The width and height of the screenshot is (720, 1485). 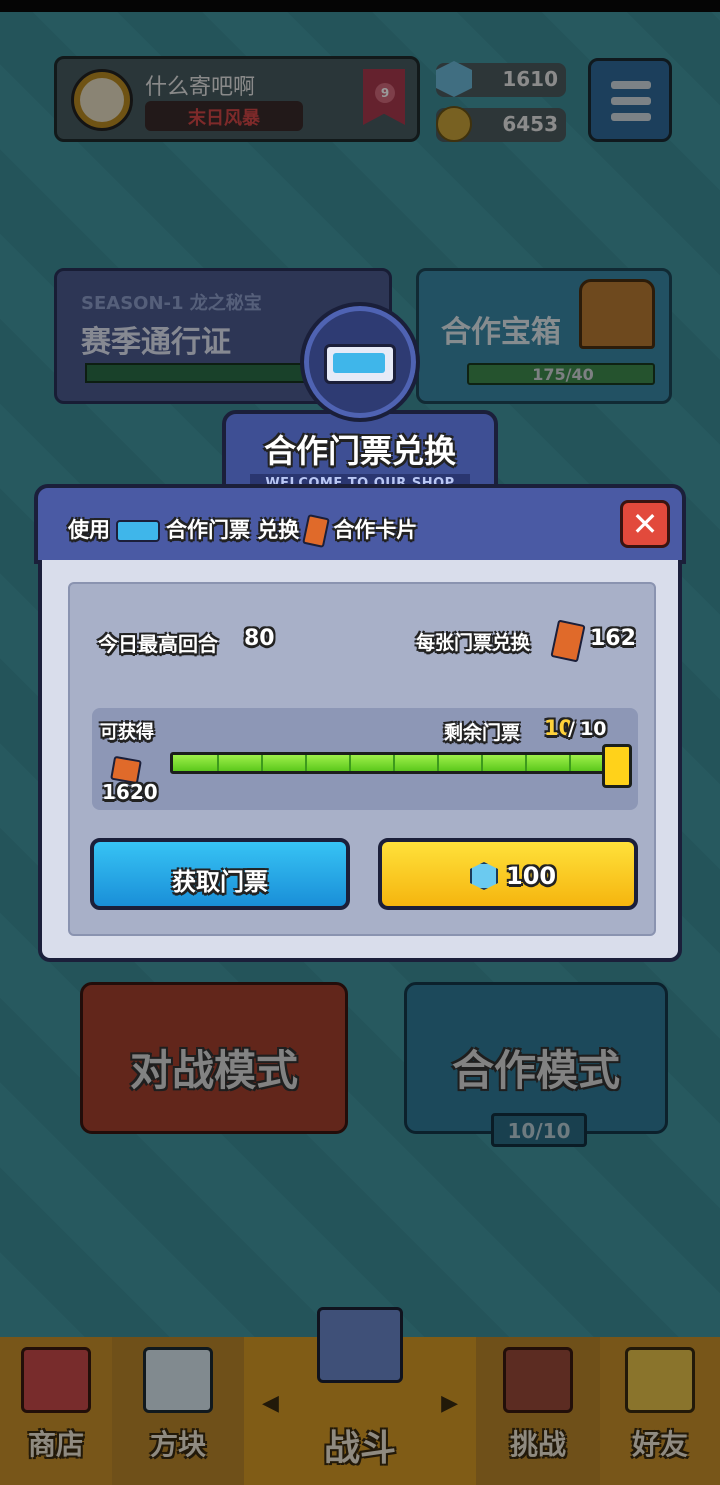 I want to click on status-bar, so click(x=360, y=6).